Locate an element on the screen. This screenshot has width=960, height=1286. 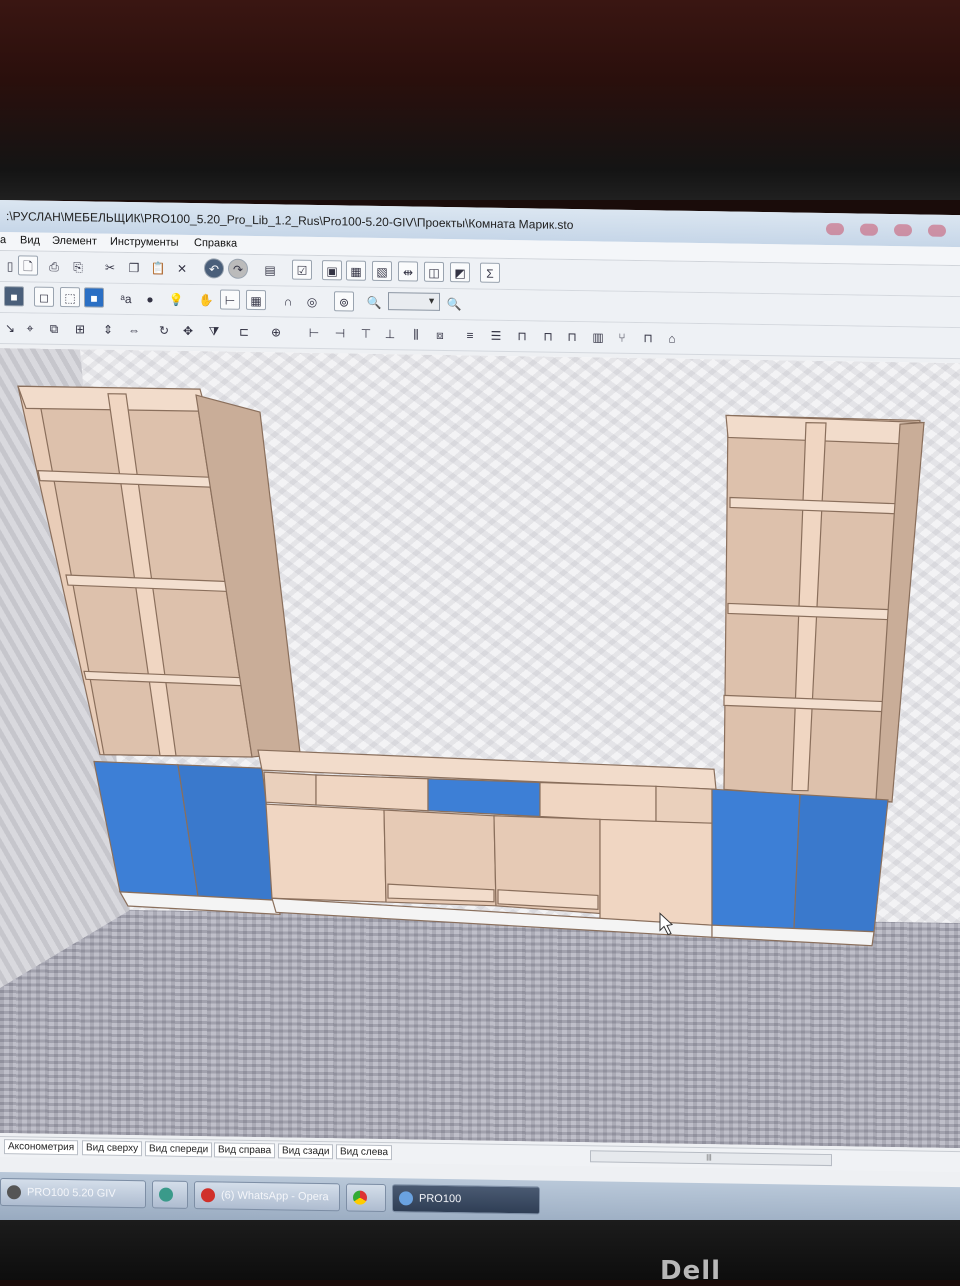
undo-icon: ↶ is located at coordinates (214, 268).